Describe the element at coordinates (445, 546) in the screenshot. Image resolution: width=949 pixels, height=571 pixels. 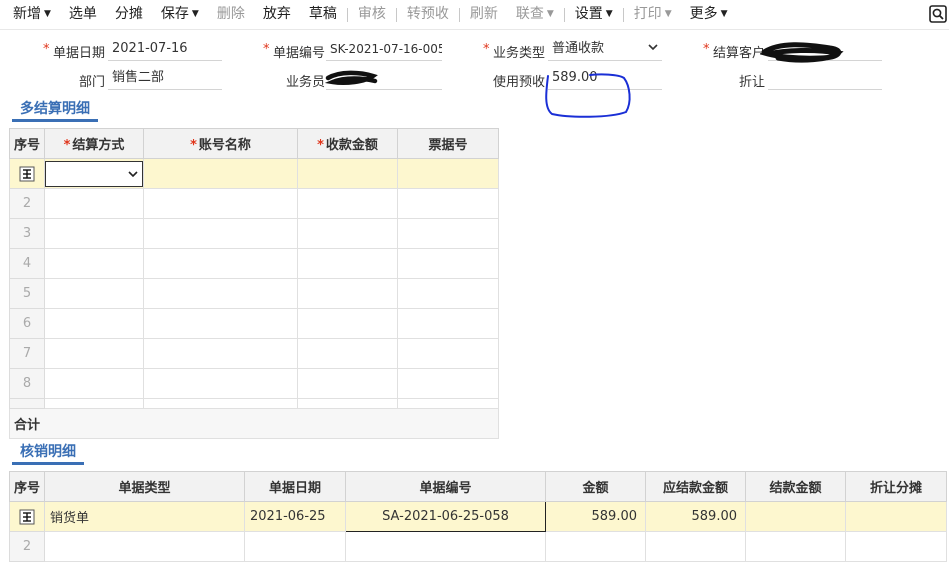
I see `doc-no-cell` at that location.